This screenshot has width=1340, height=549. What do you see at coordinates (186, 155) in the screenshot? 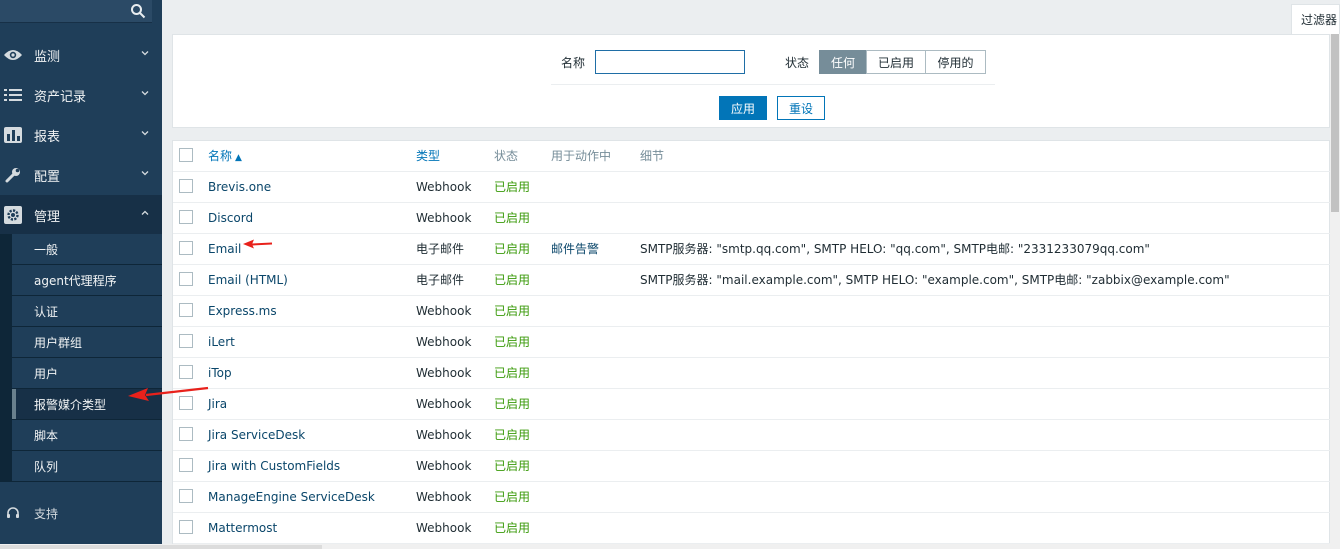
I see `select-all-checkbox` at bounding box center [186, 155].